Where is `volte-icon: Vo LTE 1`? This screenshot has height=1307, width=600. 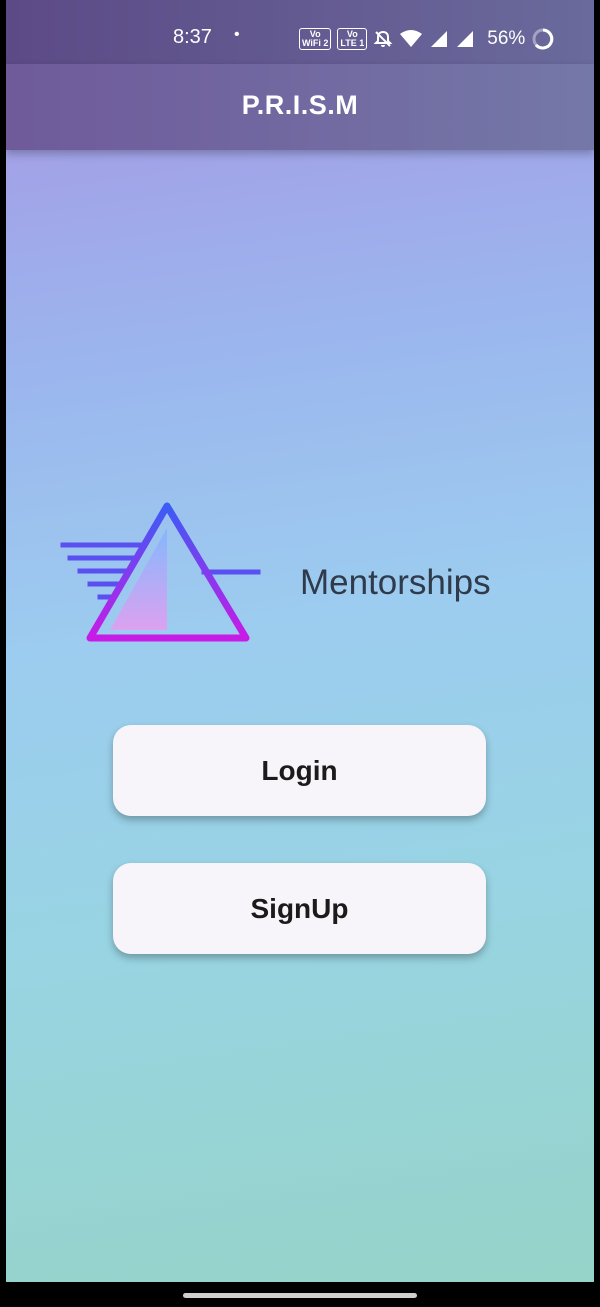
volte-icon: Vo LTE 1 is located at coordinates (352, 39).